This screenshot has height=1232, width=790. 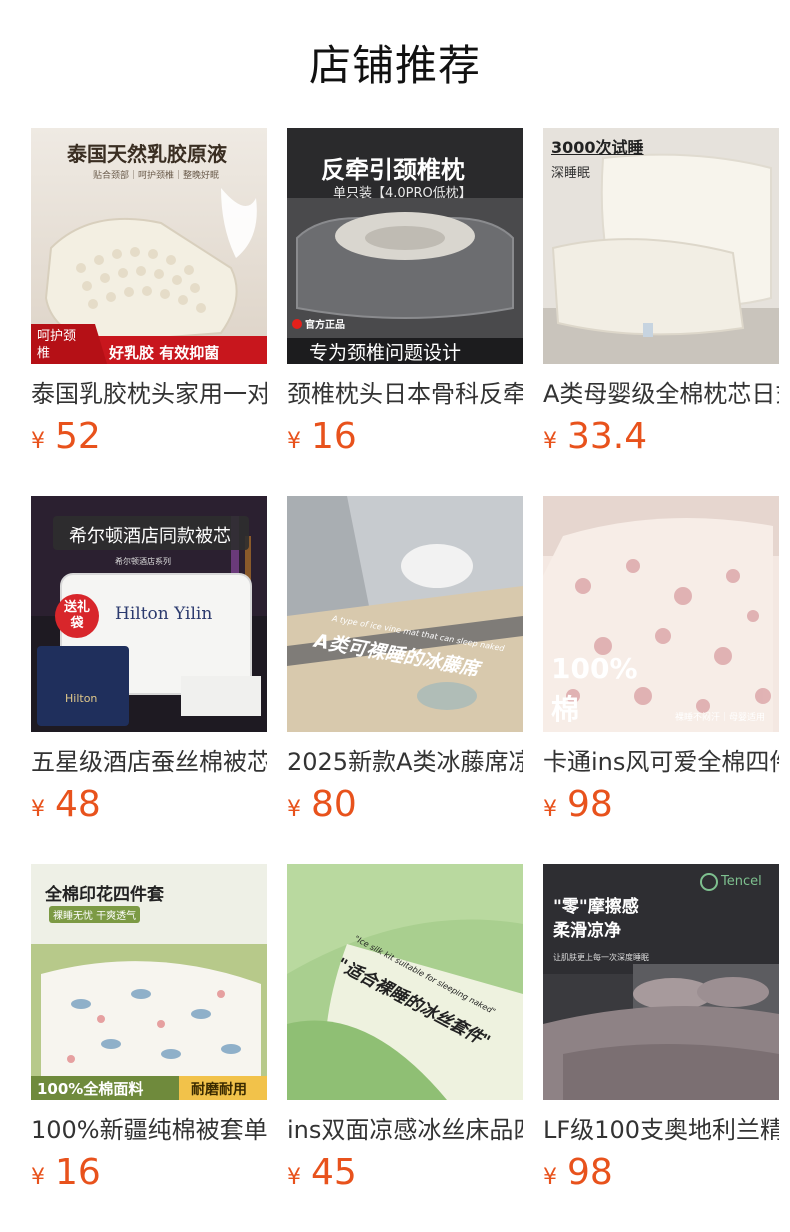 What do you see at coordinates (143, 561) in the screenshot?
I see `image-subtext: 希尔顿酒店系列` at bounding box center [143, 561].